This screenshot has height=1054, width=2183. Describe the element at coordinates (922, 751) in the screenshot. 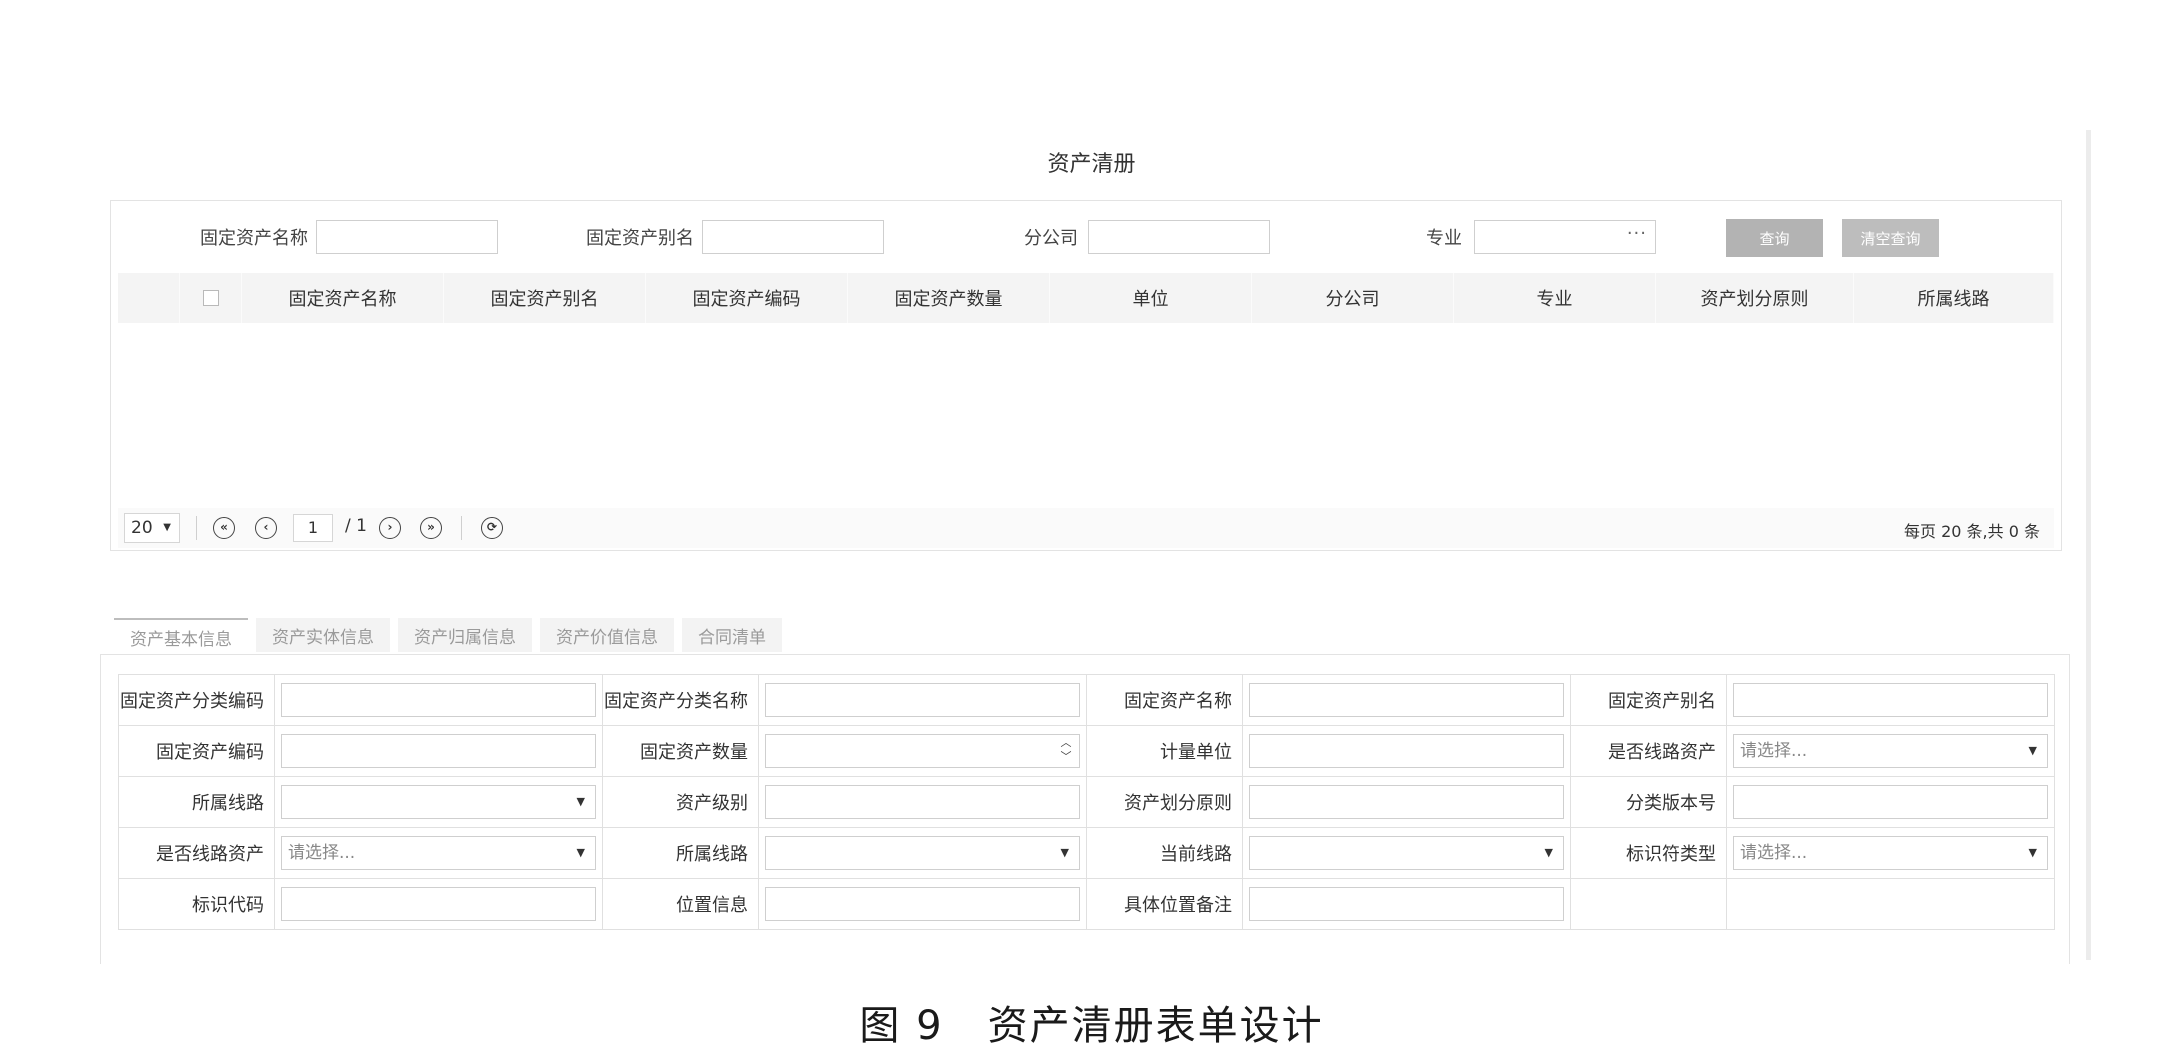

I see `form-number-stepper: ︿ ﹀` at that location.